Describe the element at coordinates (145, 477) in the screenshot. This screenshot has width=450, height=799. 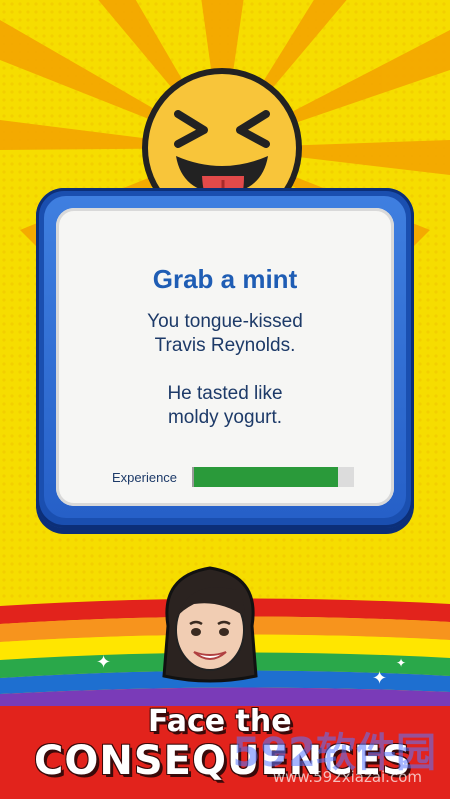
I see `experience-label: Experience` at that location.